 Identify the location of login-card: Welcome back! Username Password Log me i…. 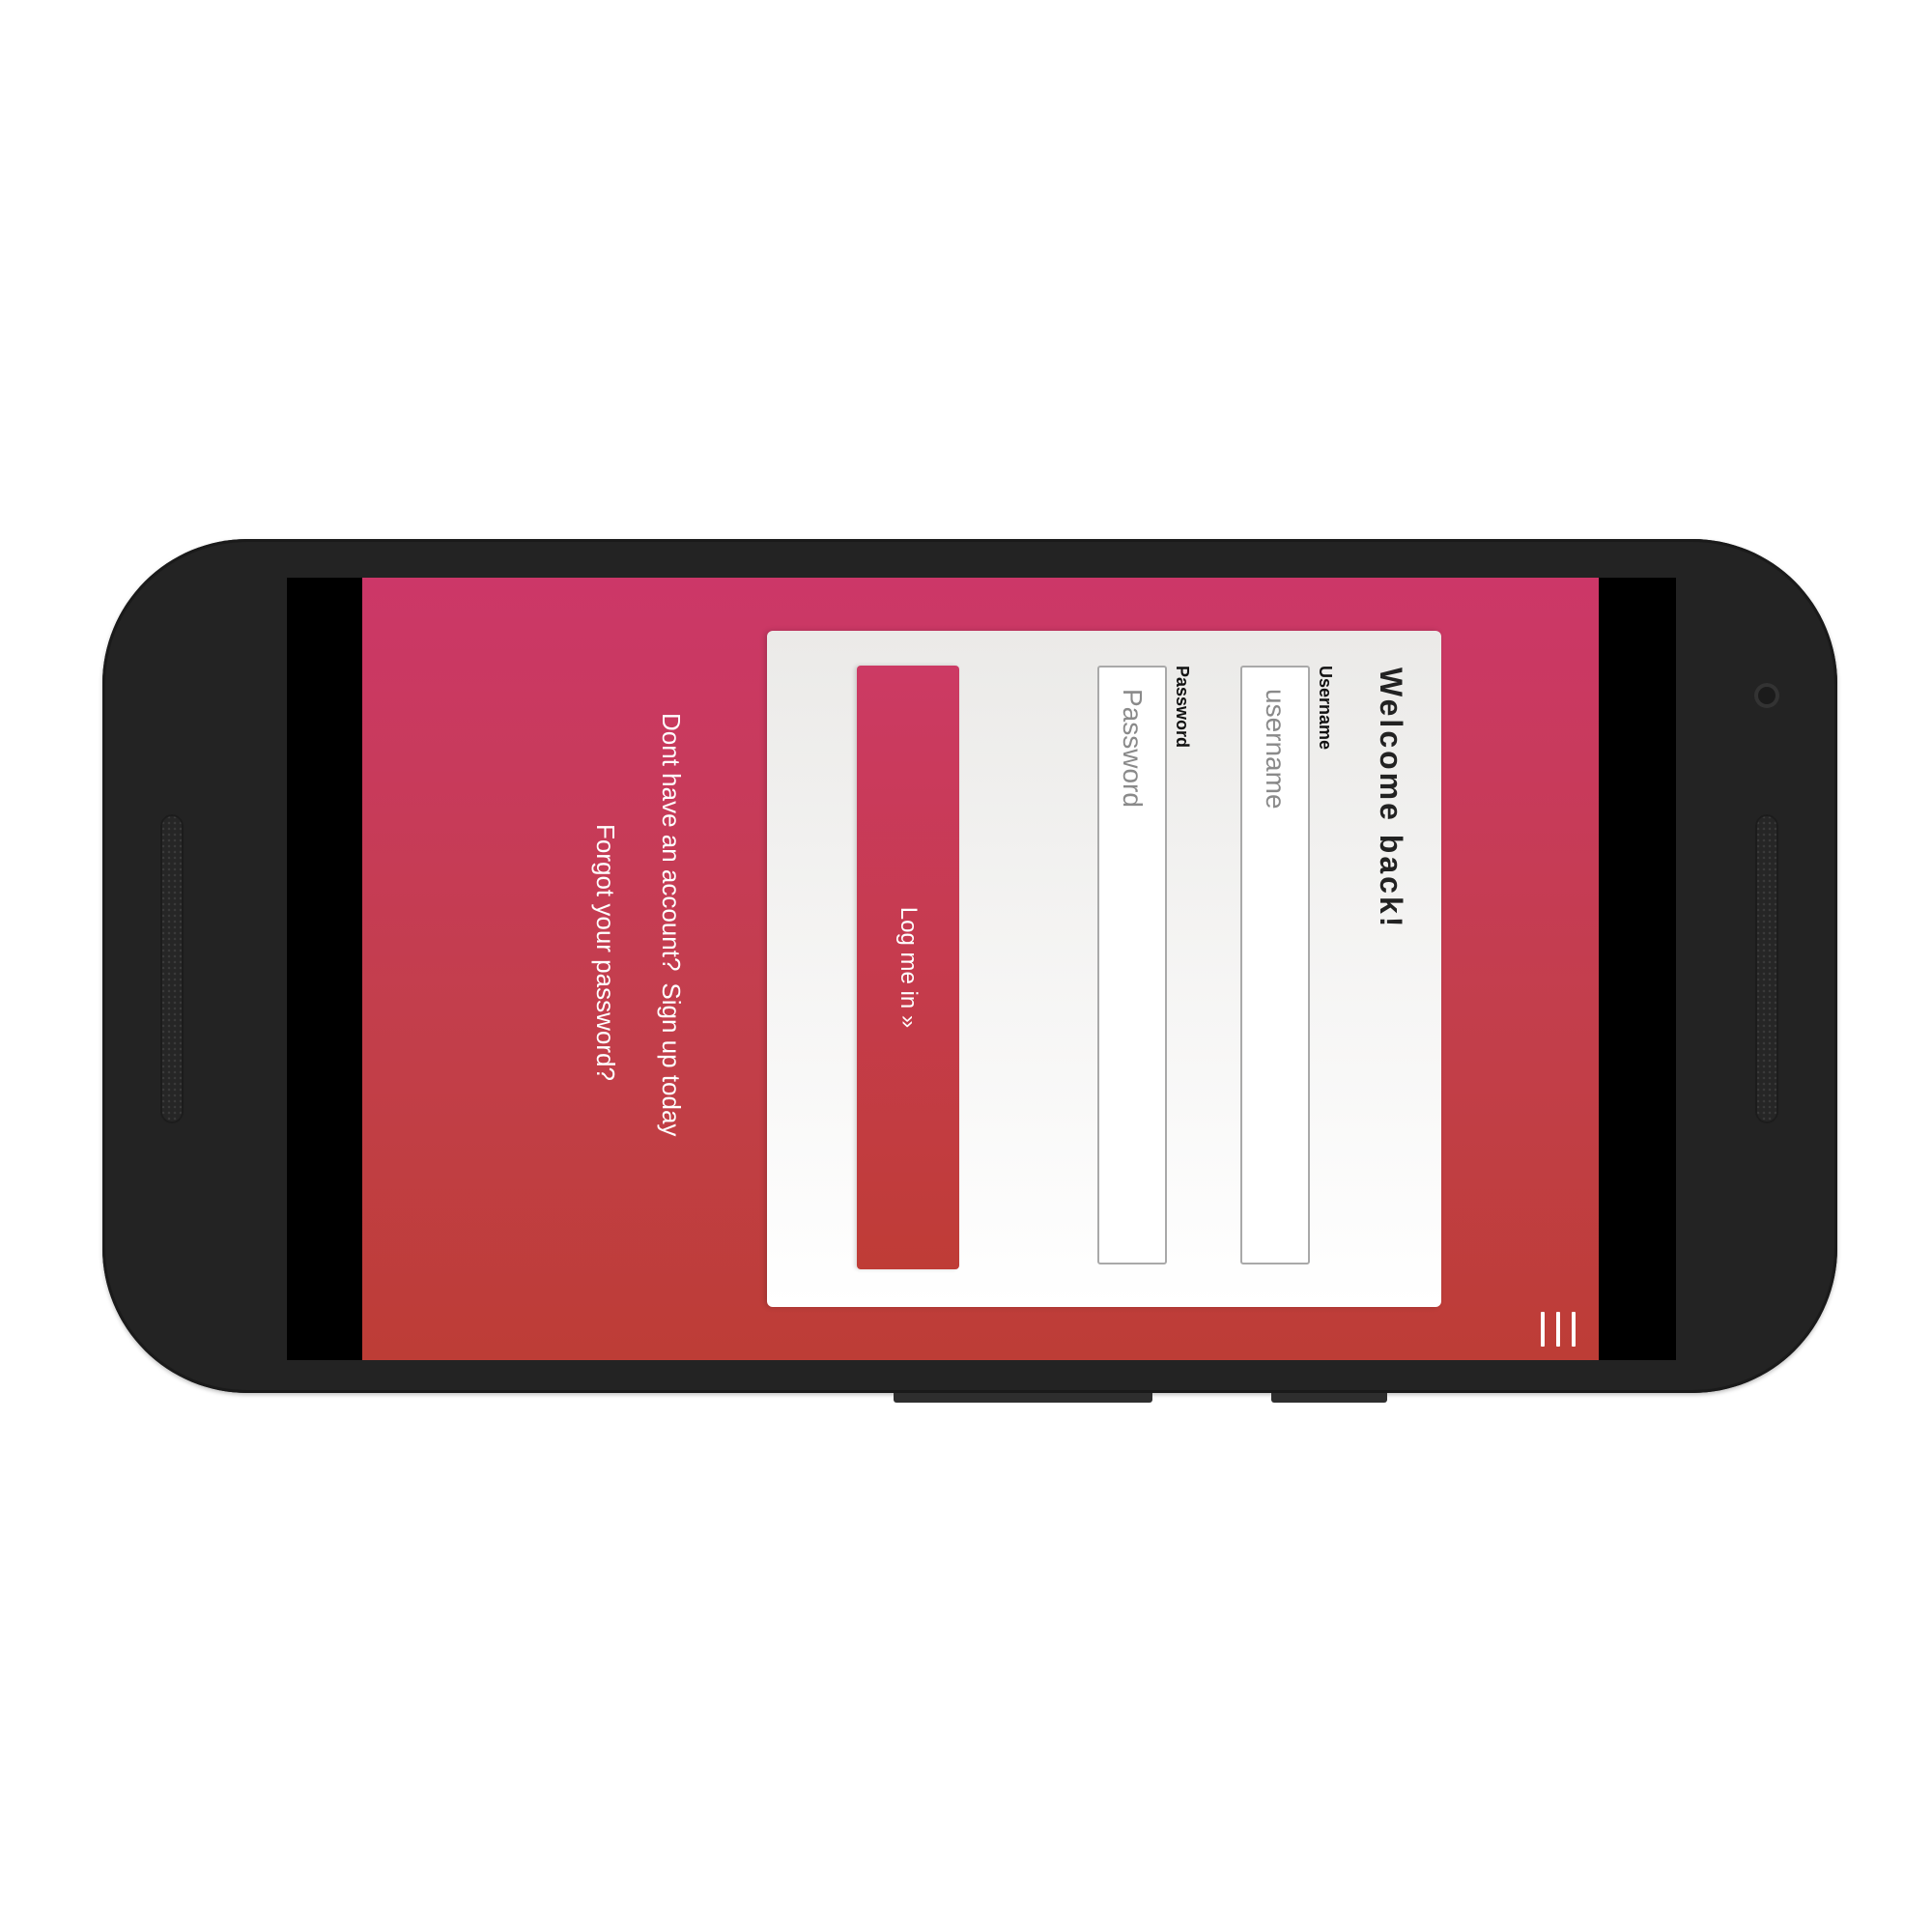
(1104, 969).